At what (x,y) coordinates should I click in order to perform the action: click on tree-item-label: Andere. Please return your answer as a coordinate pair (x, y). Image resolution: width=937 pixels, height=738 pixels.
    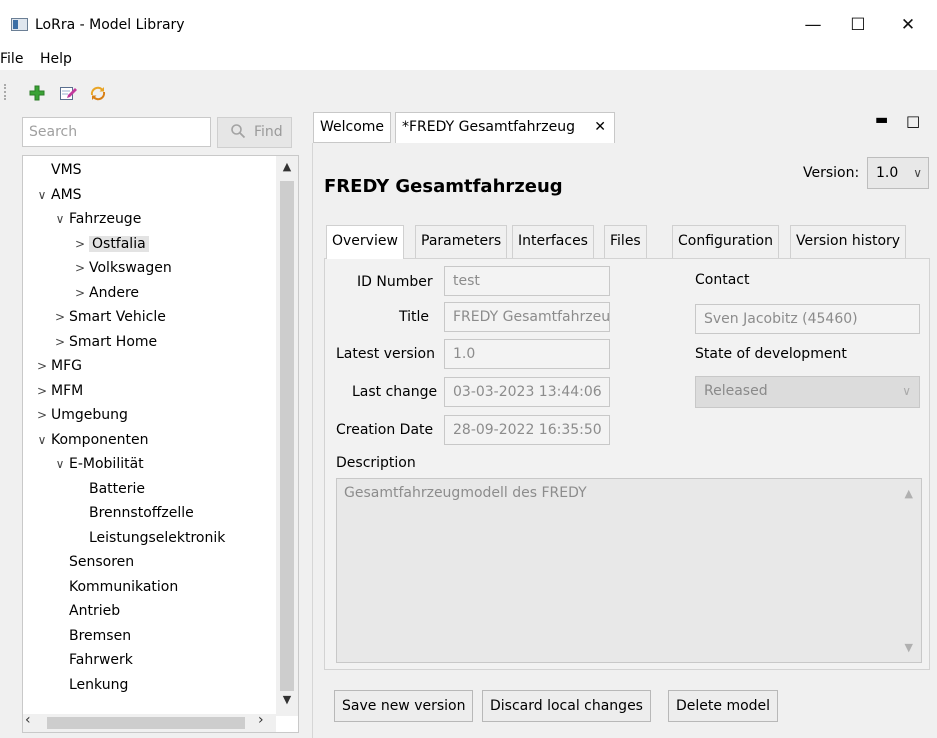
    Looking at the image, I should click on (114, 292).